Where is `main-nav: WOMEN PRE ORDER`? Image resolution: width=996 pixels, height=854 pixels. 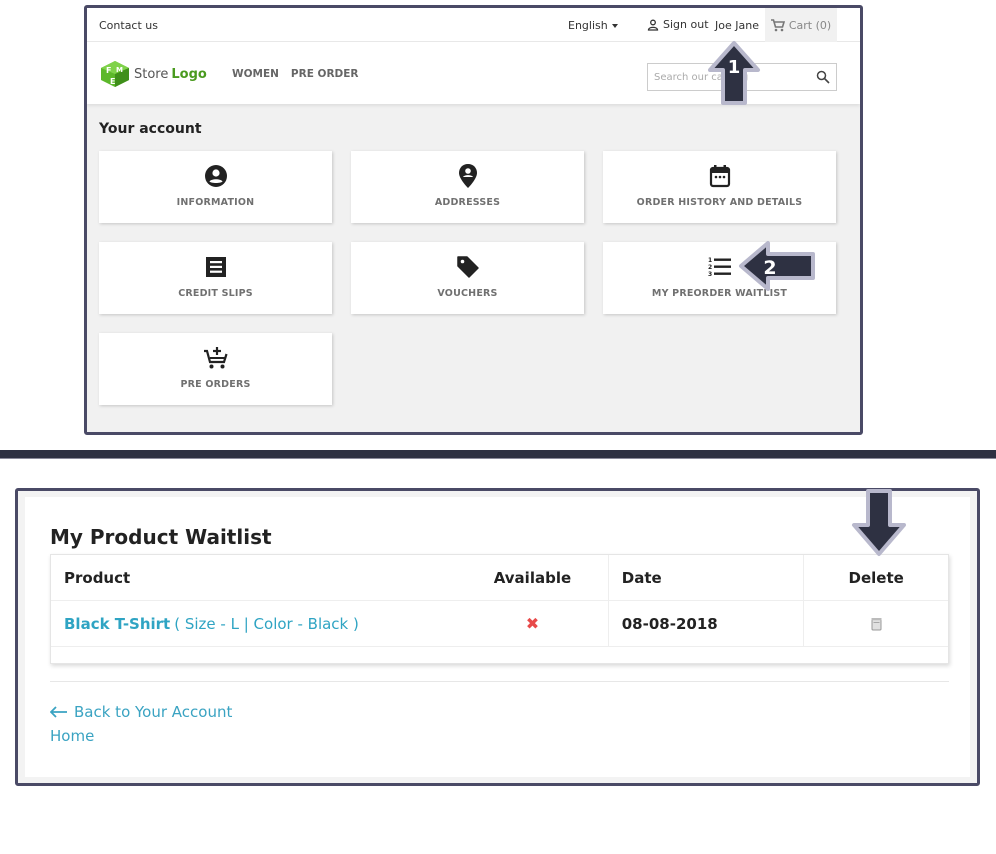 main-nav: WOMEN PRE ORDER is located at coordinates (295, 74).